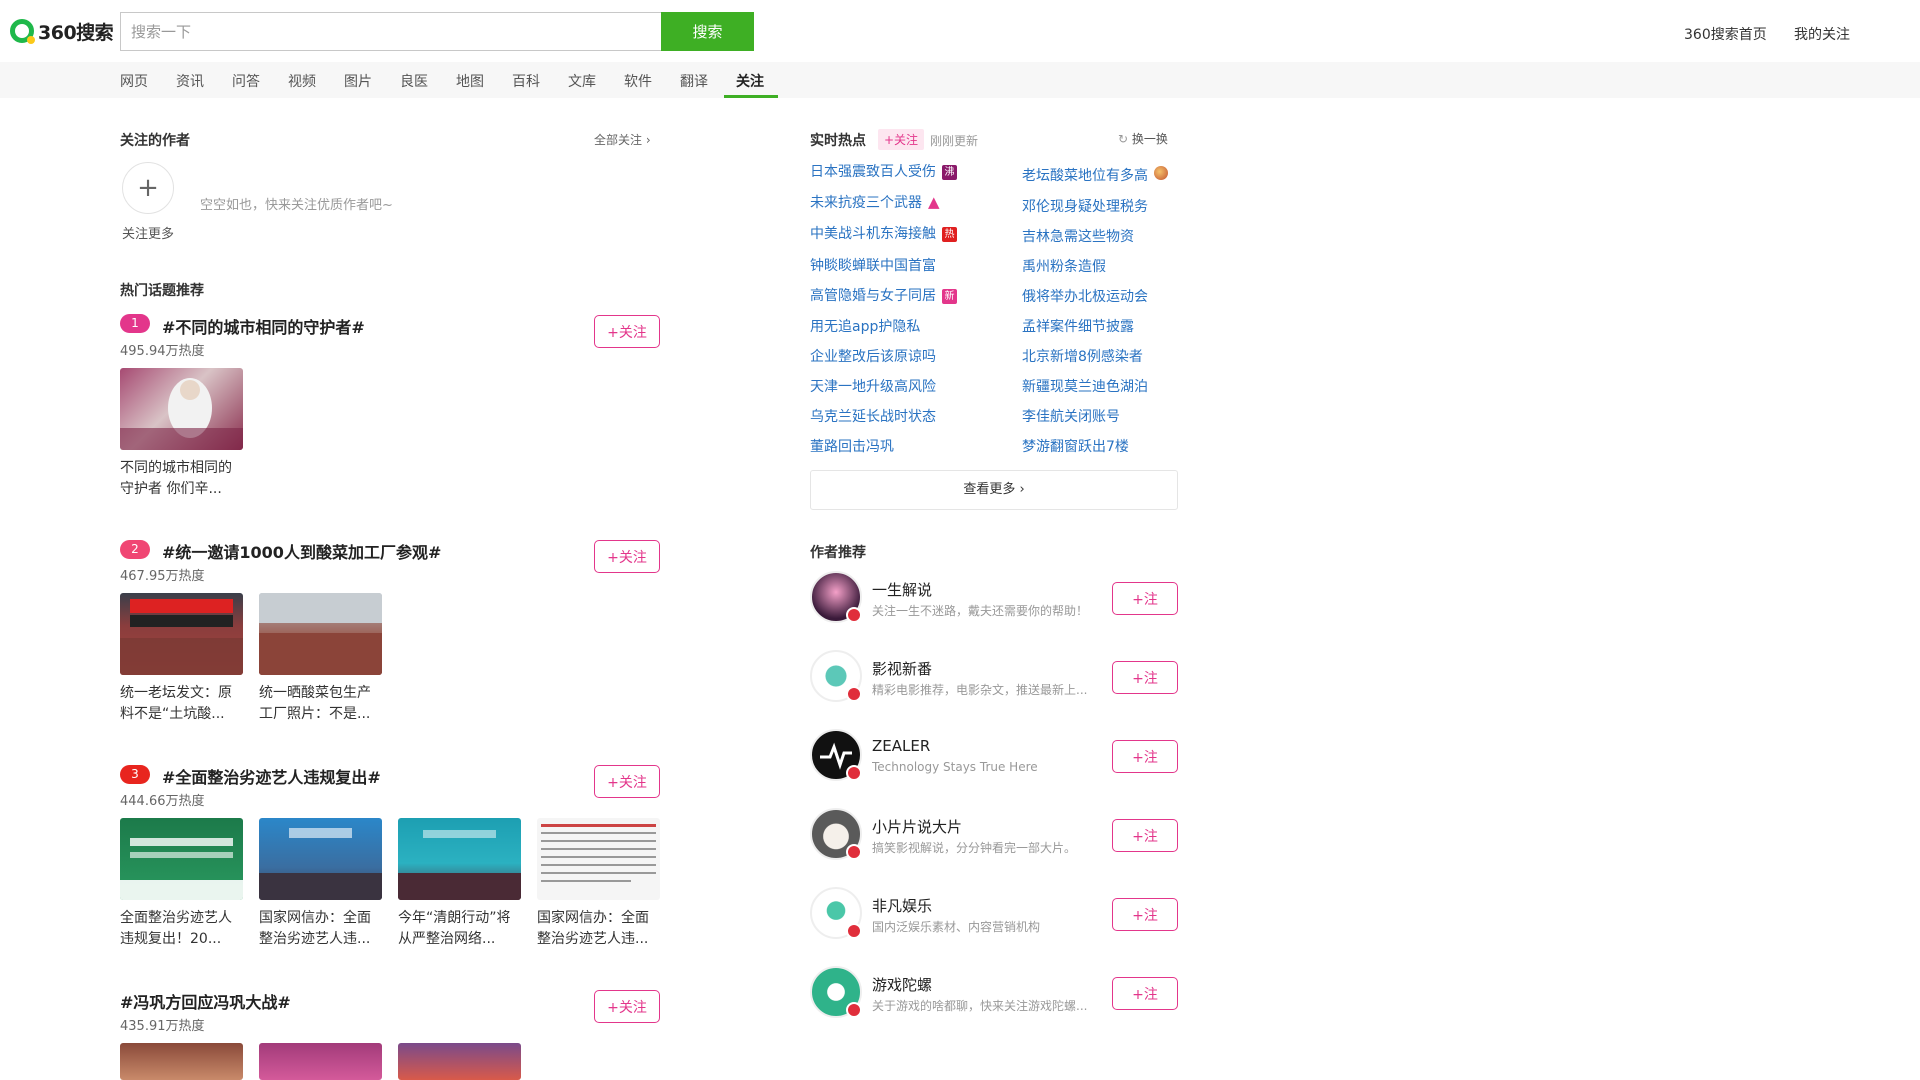 The image size is (1920, 1080). I want to click on all-follow-label: 全部关注, so click(618, 140).